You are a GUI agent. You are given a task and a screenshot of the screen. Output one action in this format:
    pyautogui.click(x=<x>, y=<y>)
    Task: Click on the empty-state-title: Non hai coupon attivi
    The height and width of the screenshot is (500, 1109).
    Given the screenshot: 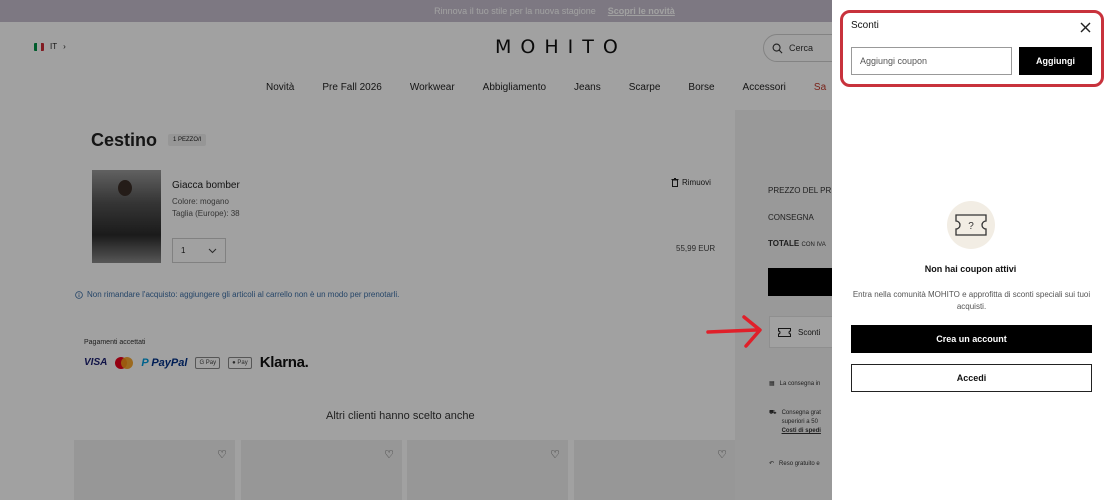 What is the action you would take?
    pyautogui.click(x=970, y=269)
    